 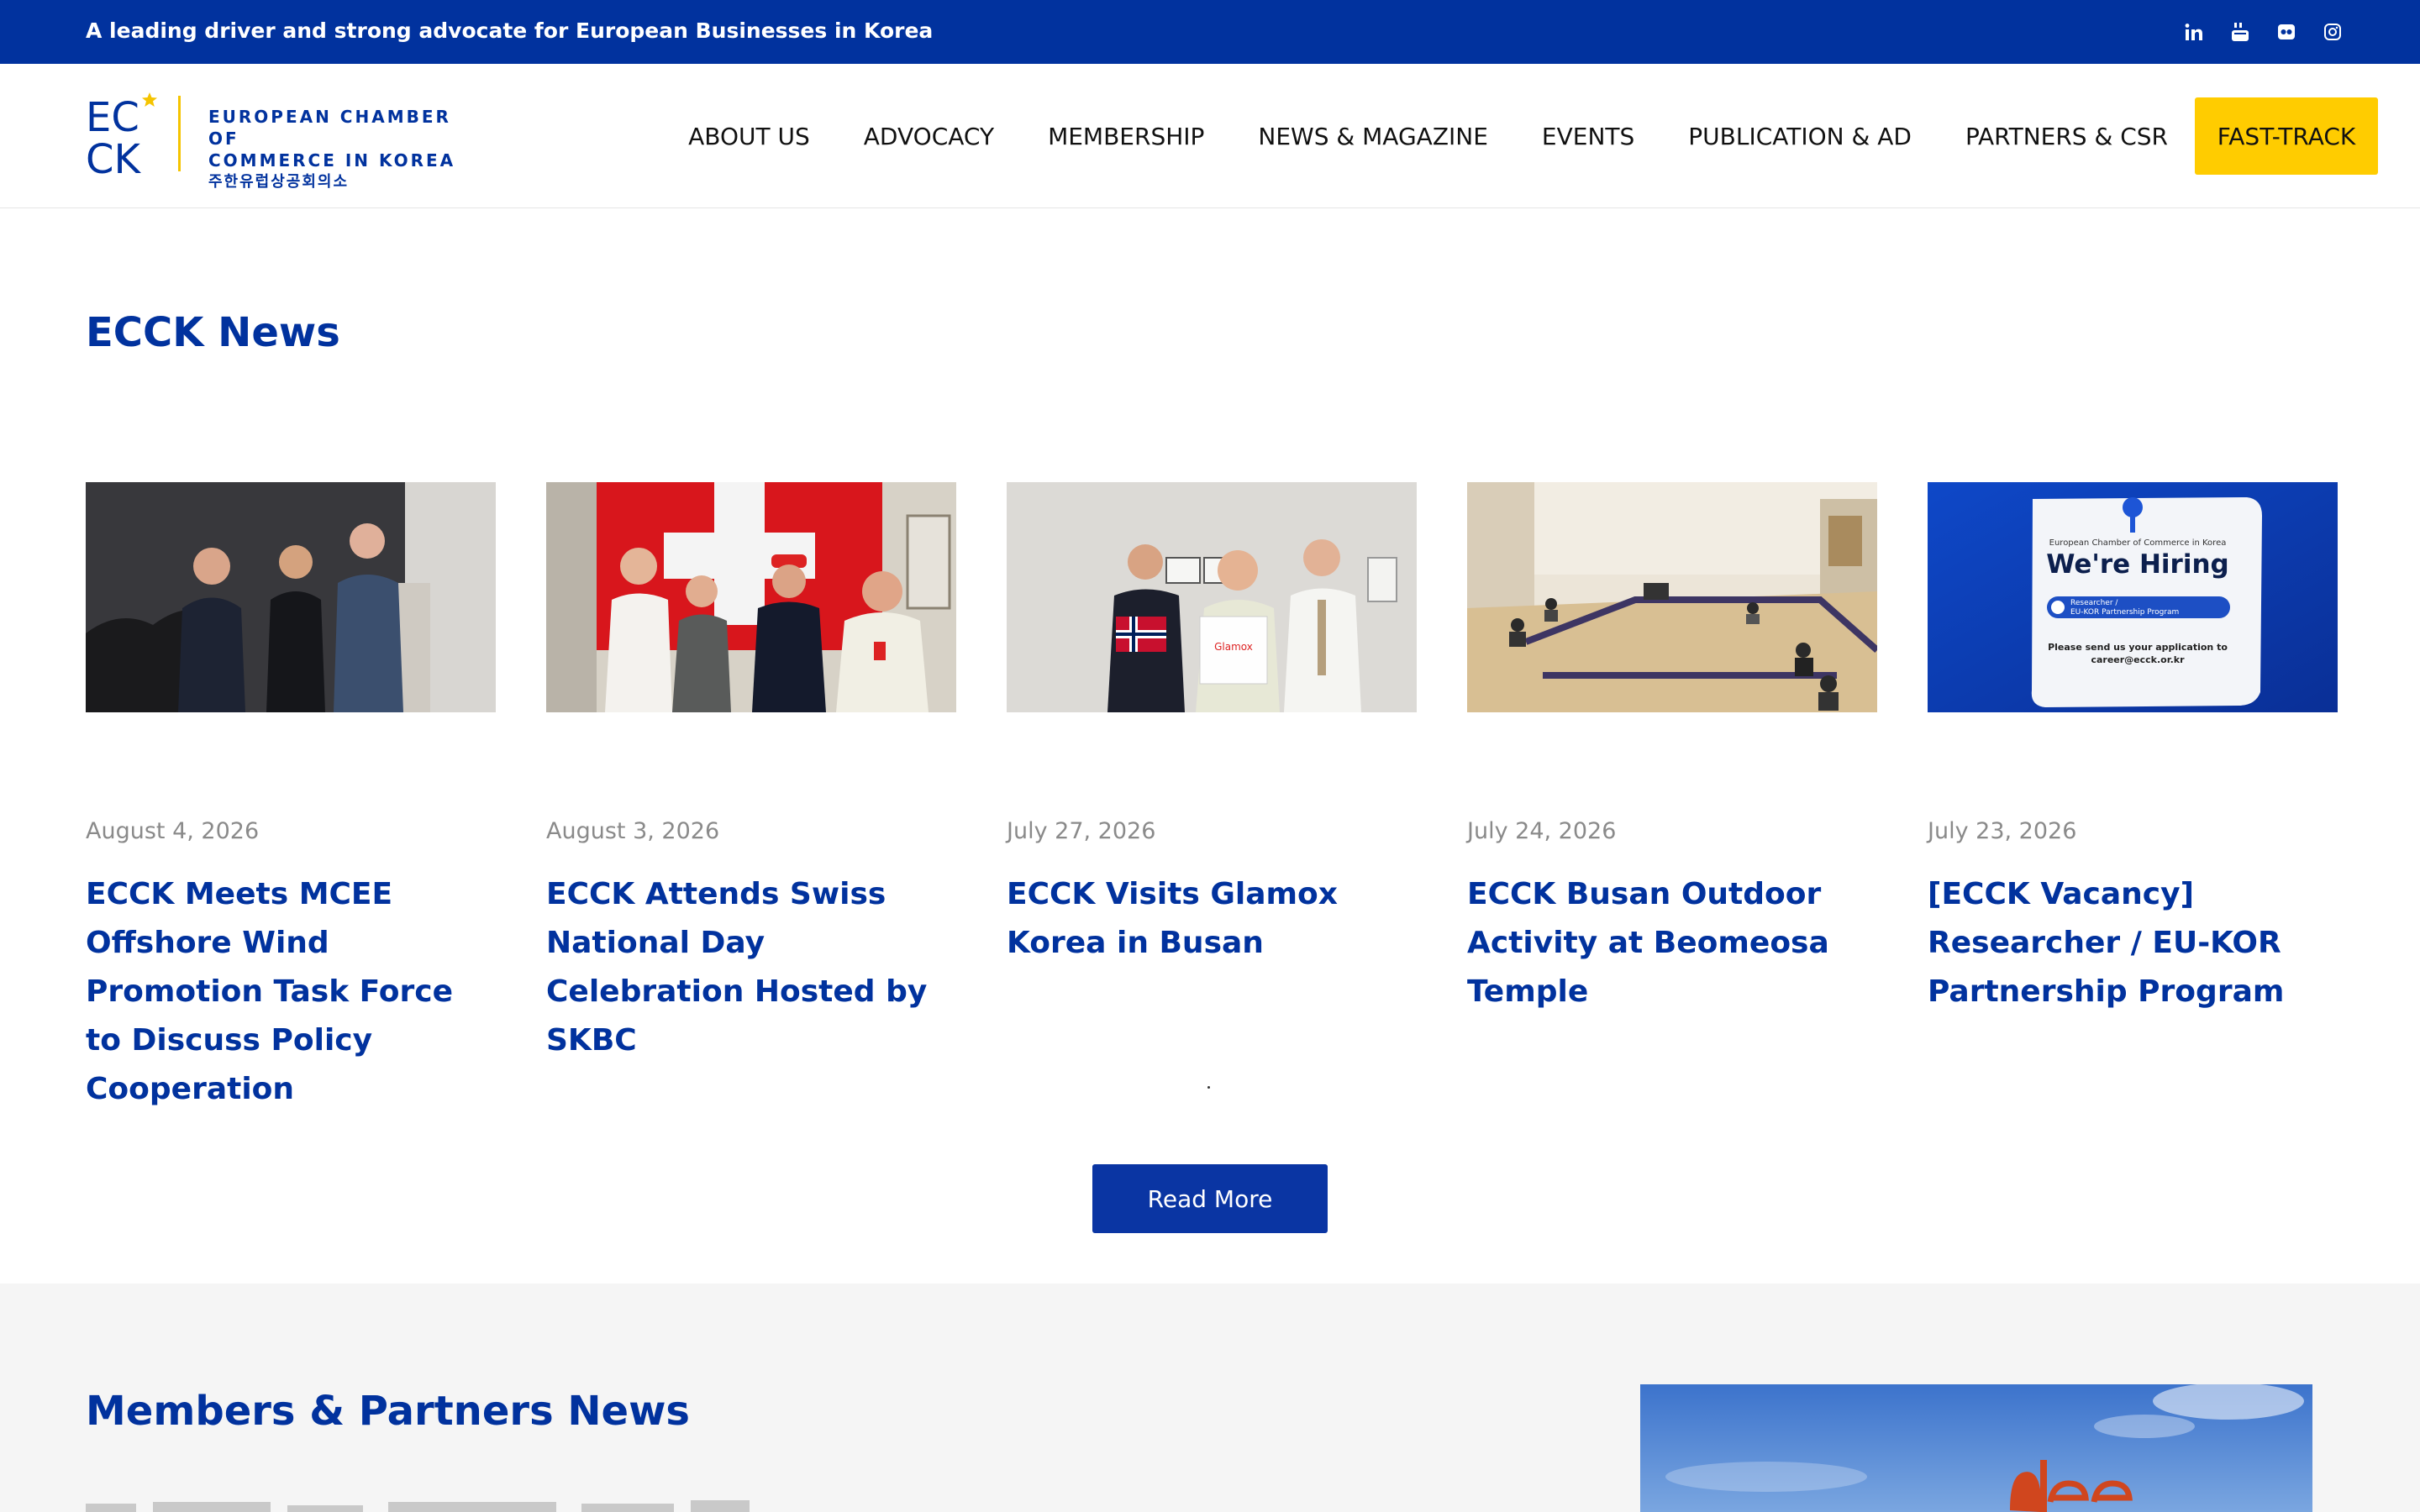 I want to click on nav-publication-ad: PUBLICATION & AD, so click(x=1800, y=136).